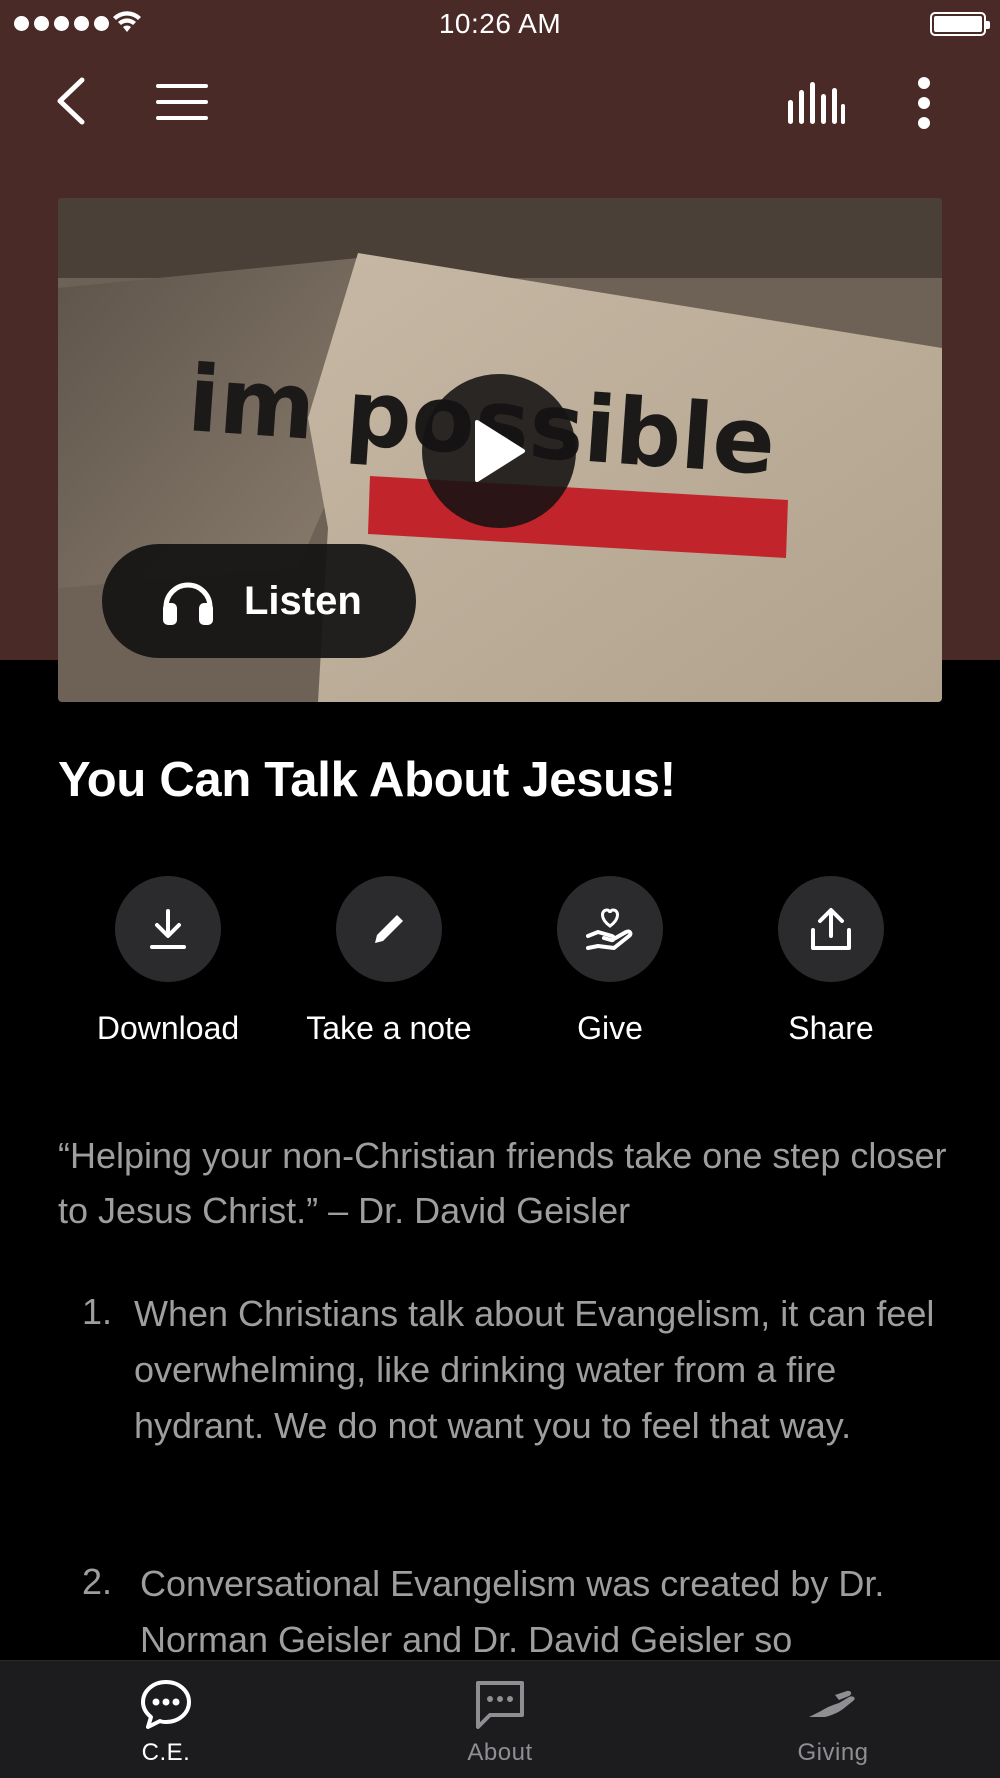 The height and width of the screenshot is (1778, 1000). I want to click on tab-giving-label: Giving, so click(833, 1752).